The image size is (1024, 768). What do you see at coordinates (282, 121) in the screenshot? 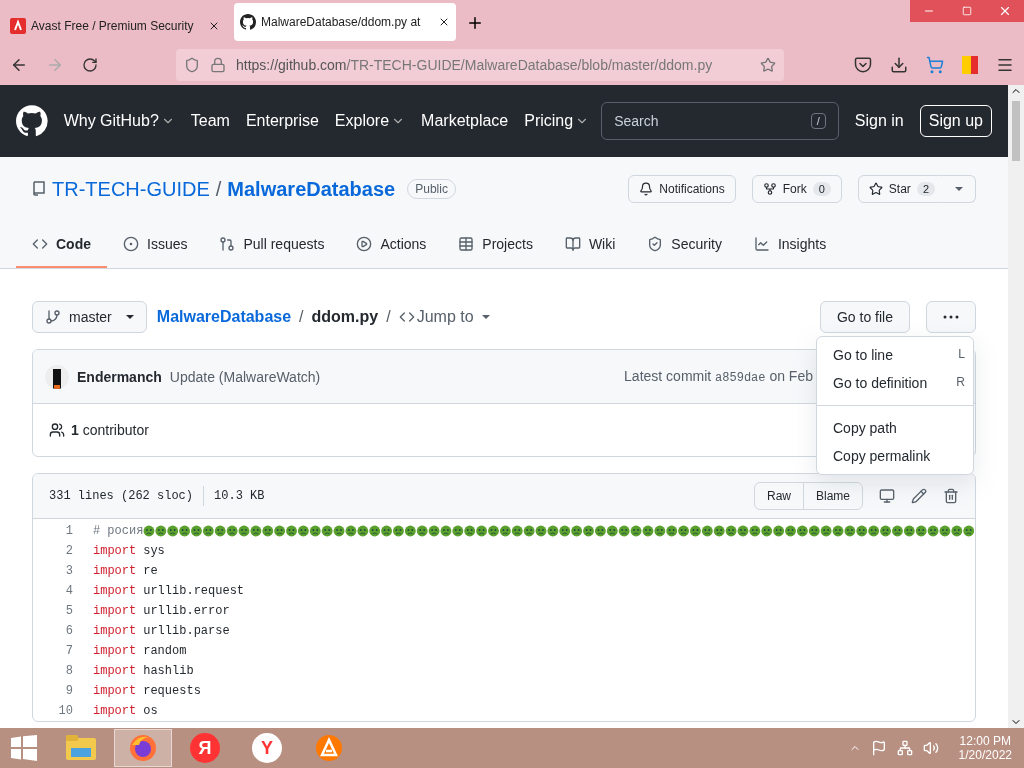
I see `nav-link: Enterprise` at bounding box center [282, 121].